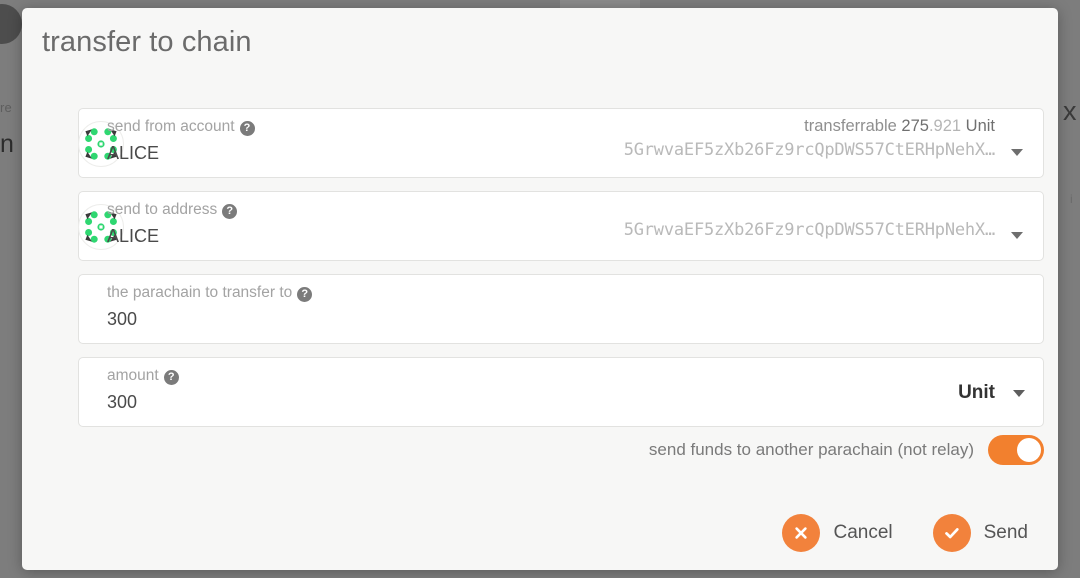 This screenshot has width=1080, height=578. Describe the element at coordinates (863, 532) in the screenshot. I see `cancel-button-label: Cancel` at that location.